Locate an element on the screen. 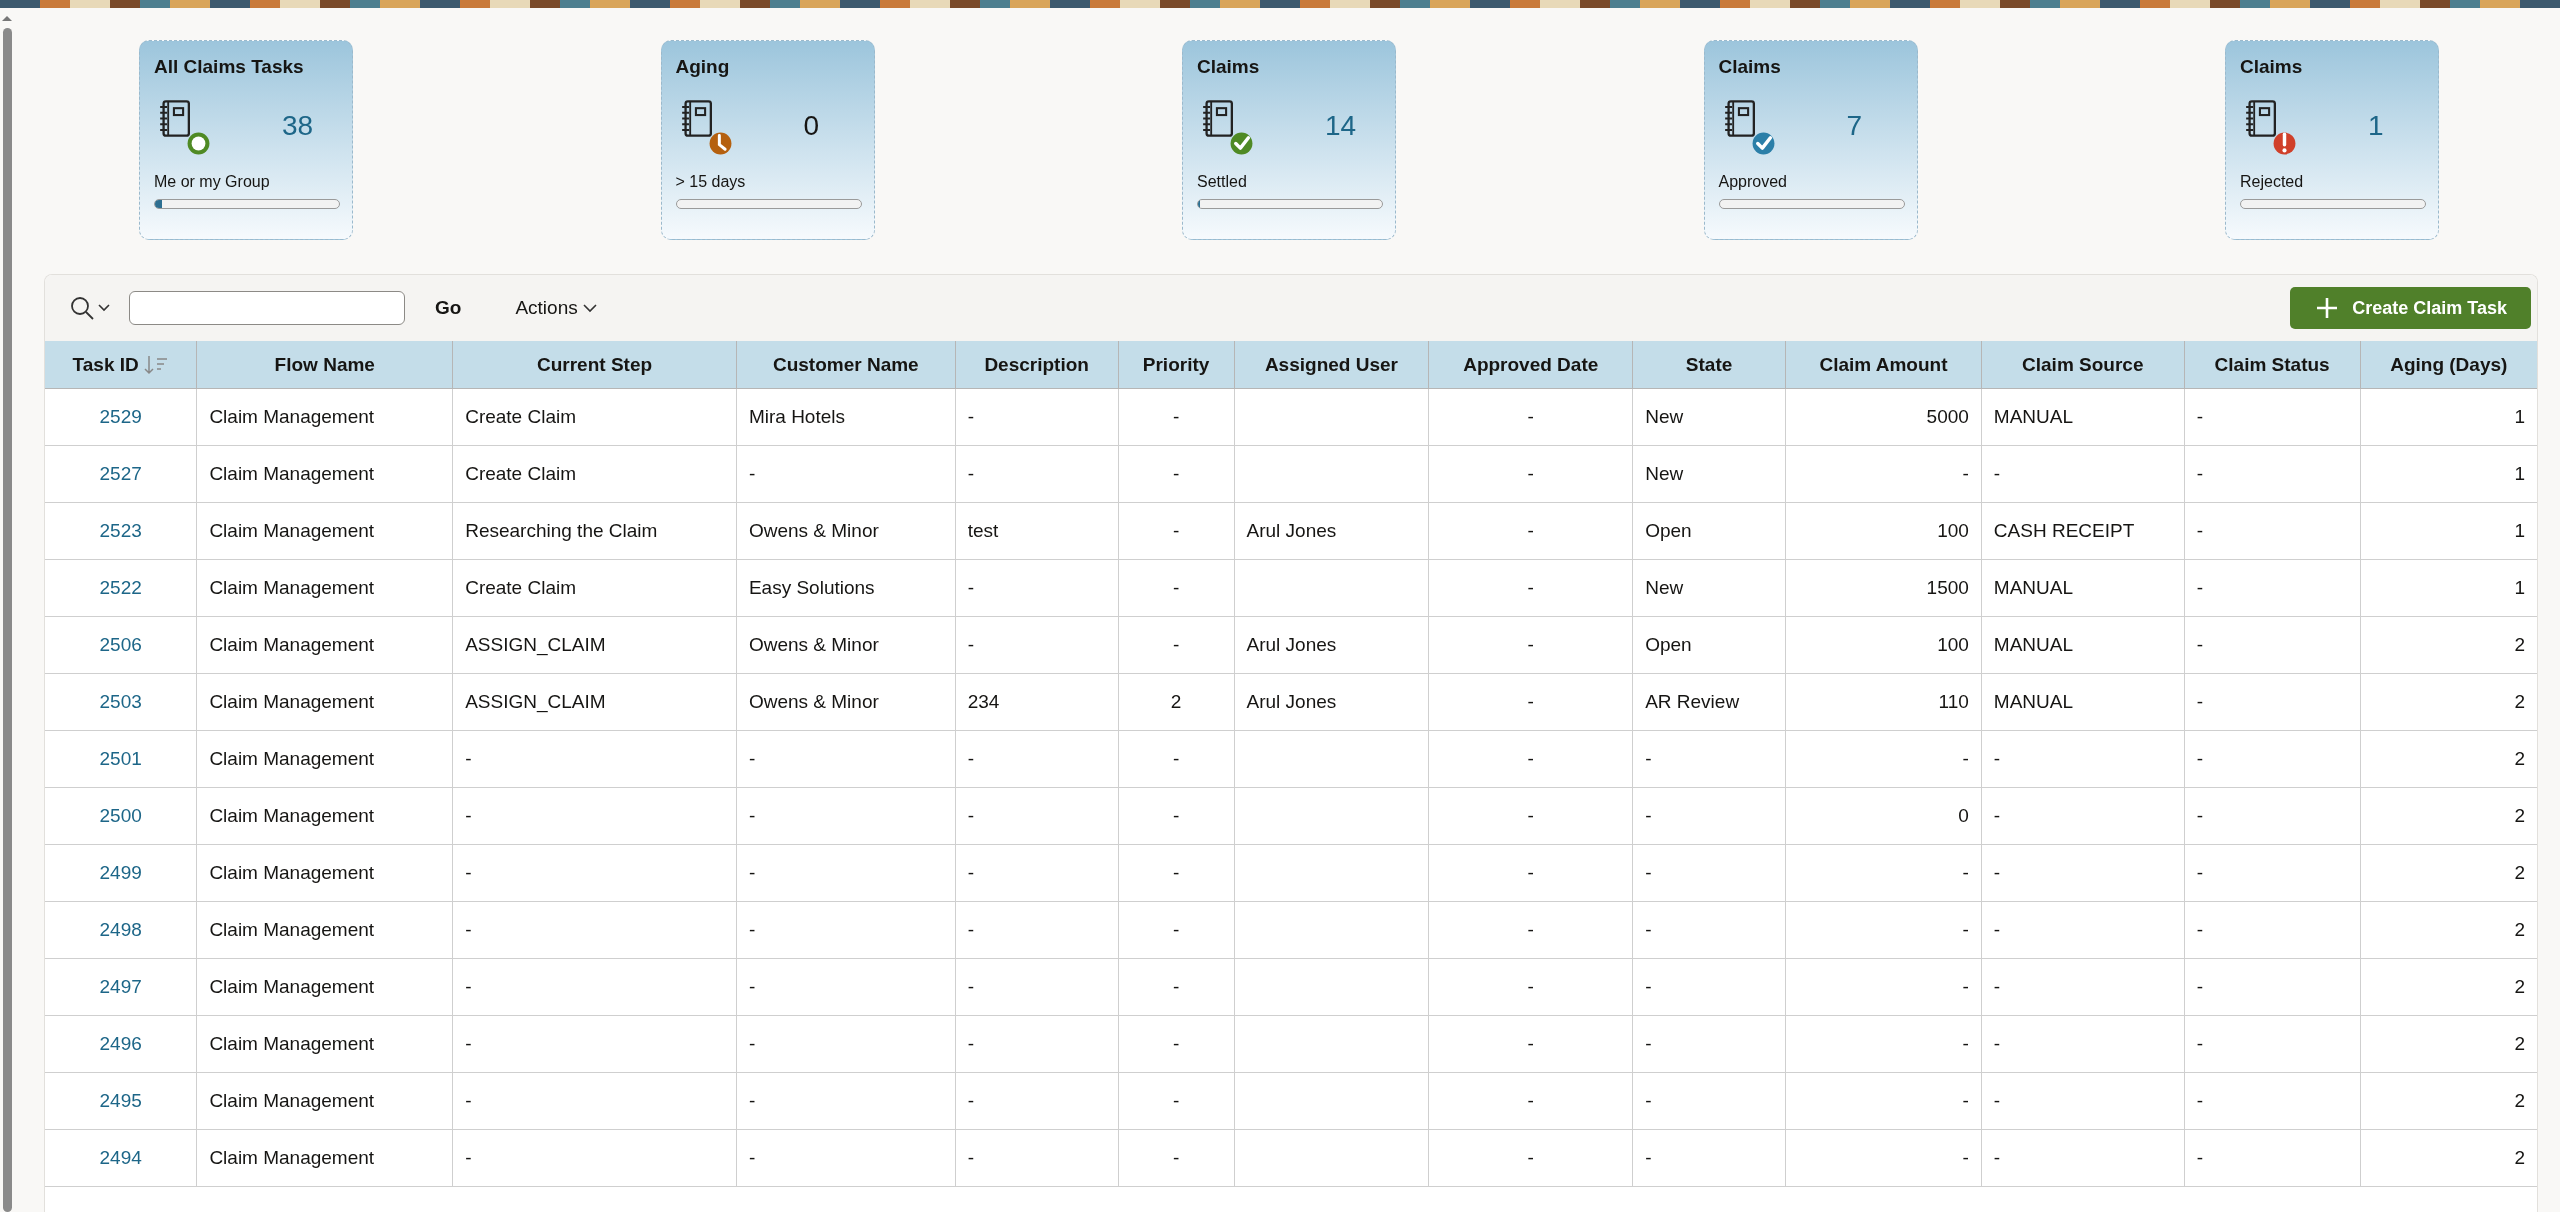 This screenshot has width=2560, height=1212. column-header: Aging (Days) is located at coordinates (2448, 365).